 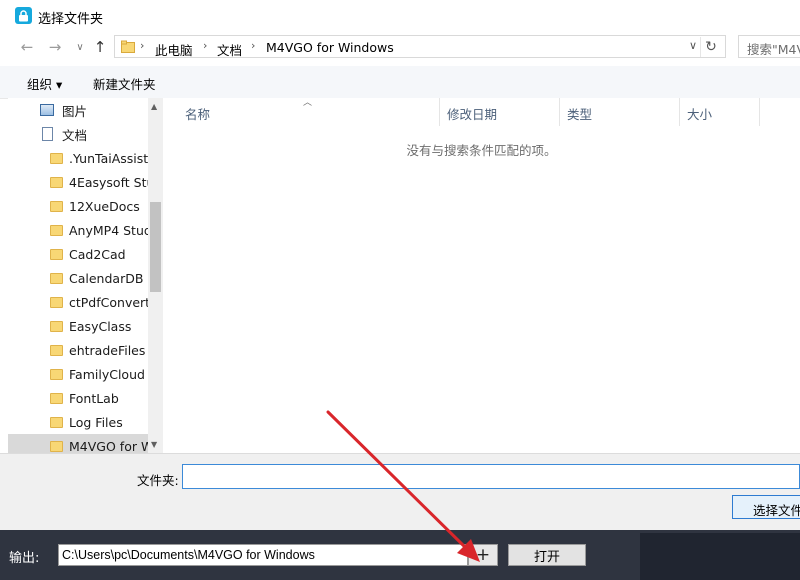 I want to click on tree-item-folder: Cad2Cad, so click(x=78, y=254).